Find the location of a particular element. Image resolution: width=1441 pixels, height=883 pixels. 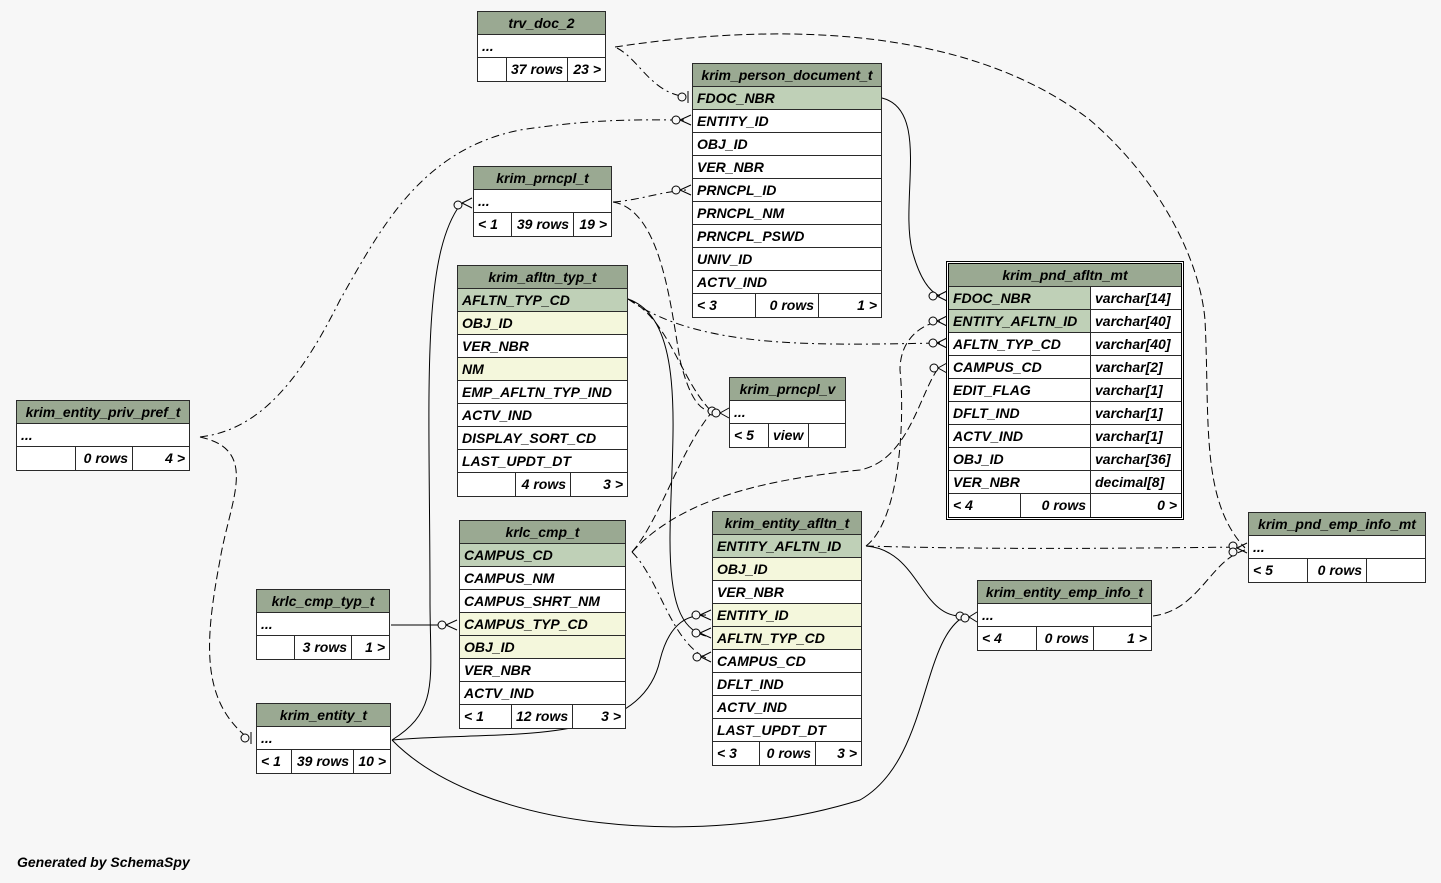

generated-by-note: Generated by SchemaSpy is located at coordinates (103, 862).